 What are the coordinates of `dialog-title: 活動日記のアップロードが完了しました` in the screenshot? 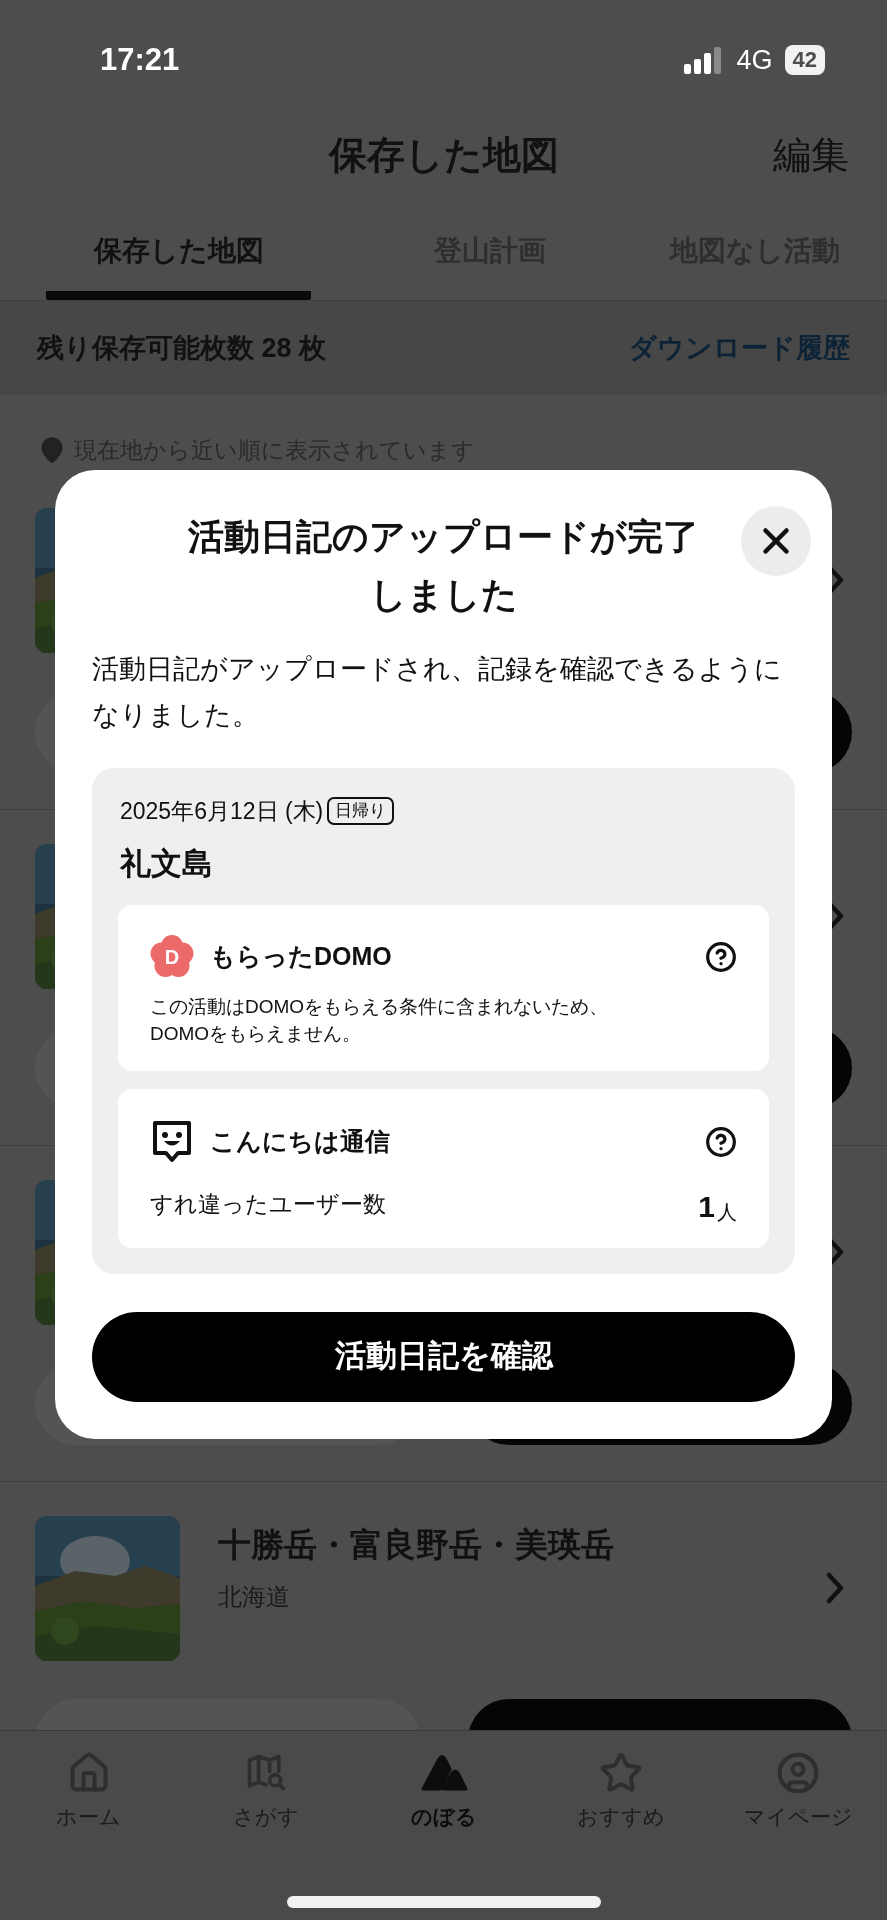 It's located at (443, 566).